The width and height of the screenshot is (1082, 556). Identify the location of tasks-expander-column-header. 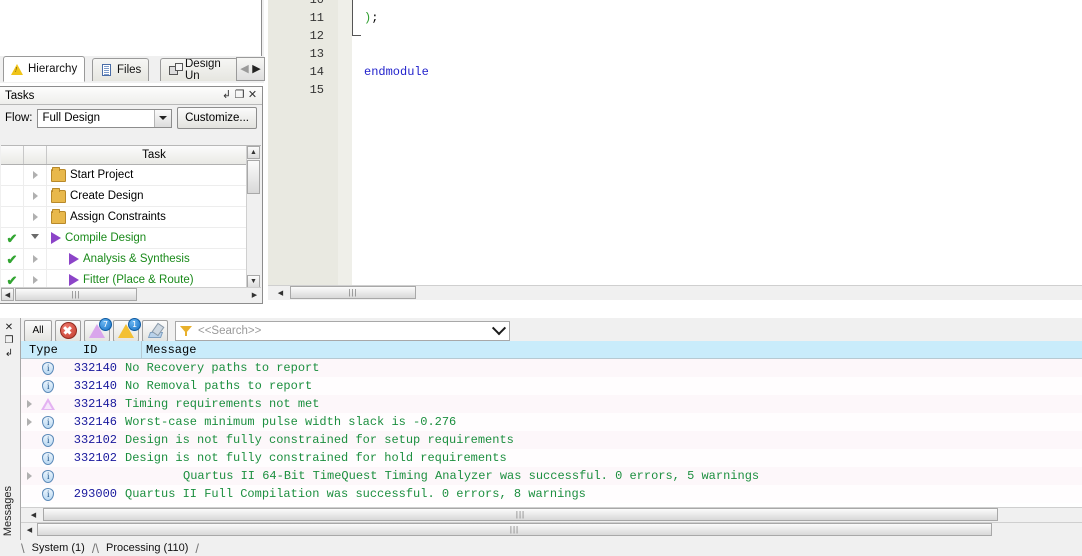
(35, 155).